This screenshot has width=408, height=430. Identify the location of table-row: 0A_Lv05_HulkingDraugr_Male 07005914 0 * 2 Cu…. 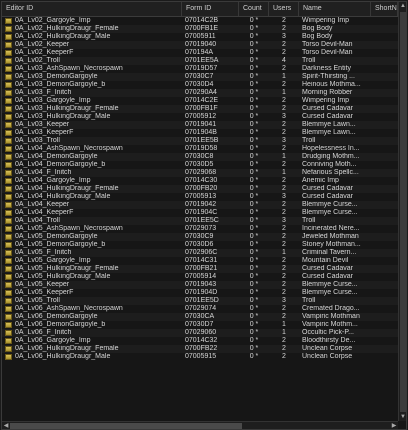
(200, 277).